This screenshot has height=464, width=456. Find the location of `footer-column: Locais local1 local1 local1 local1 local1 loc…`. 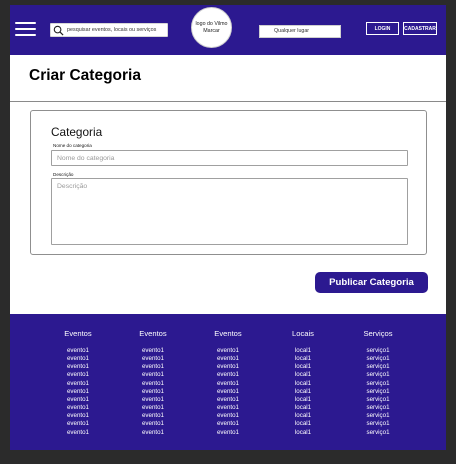

footer-column: Locais local1 local1 local1 local1 local1 loc… is located at coordinates (303, 383).